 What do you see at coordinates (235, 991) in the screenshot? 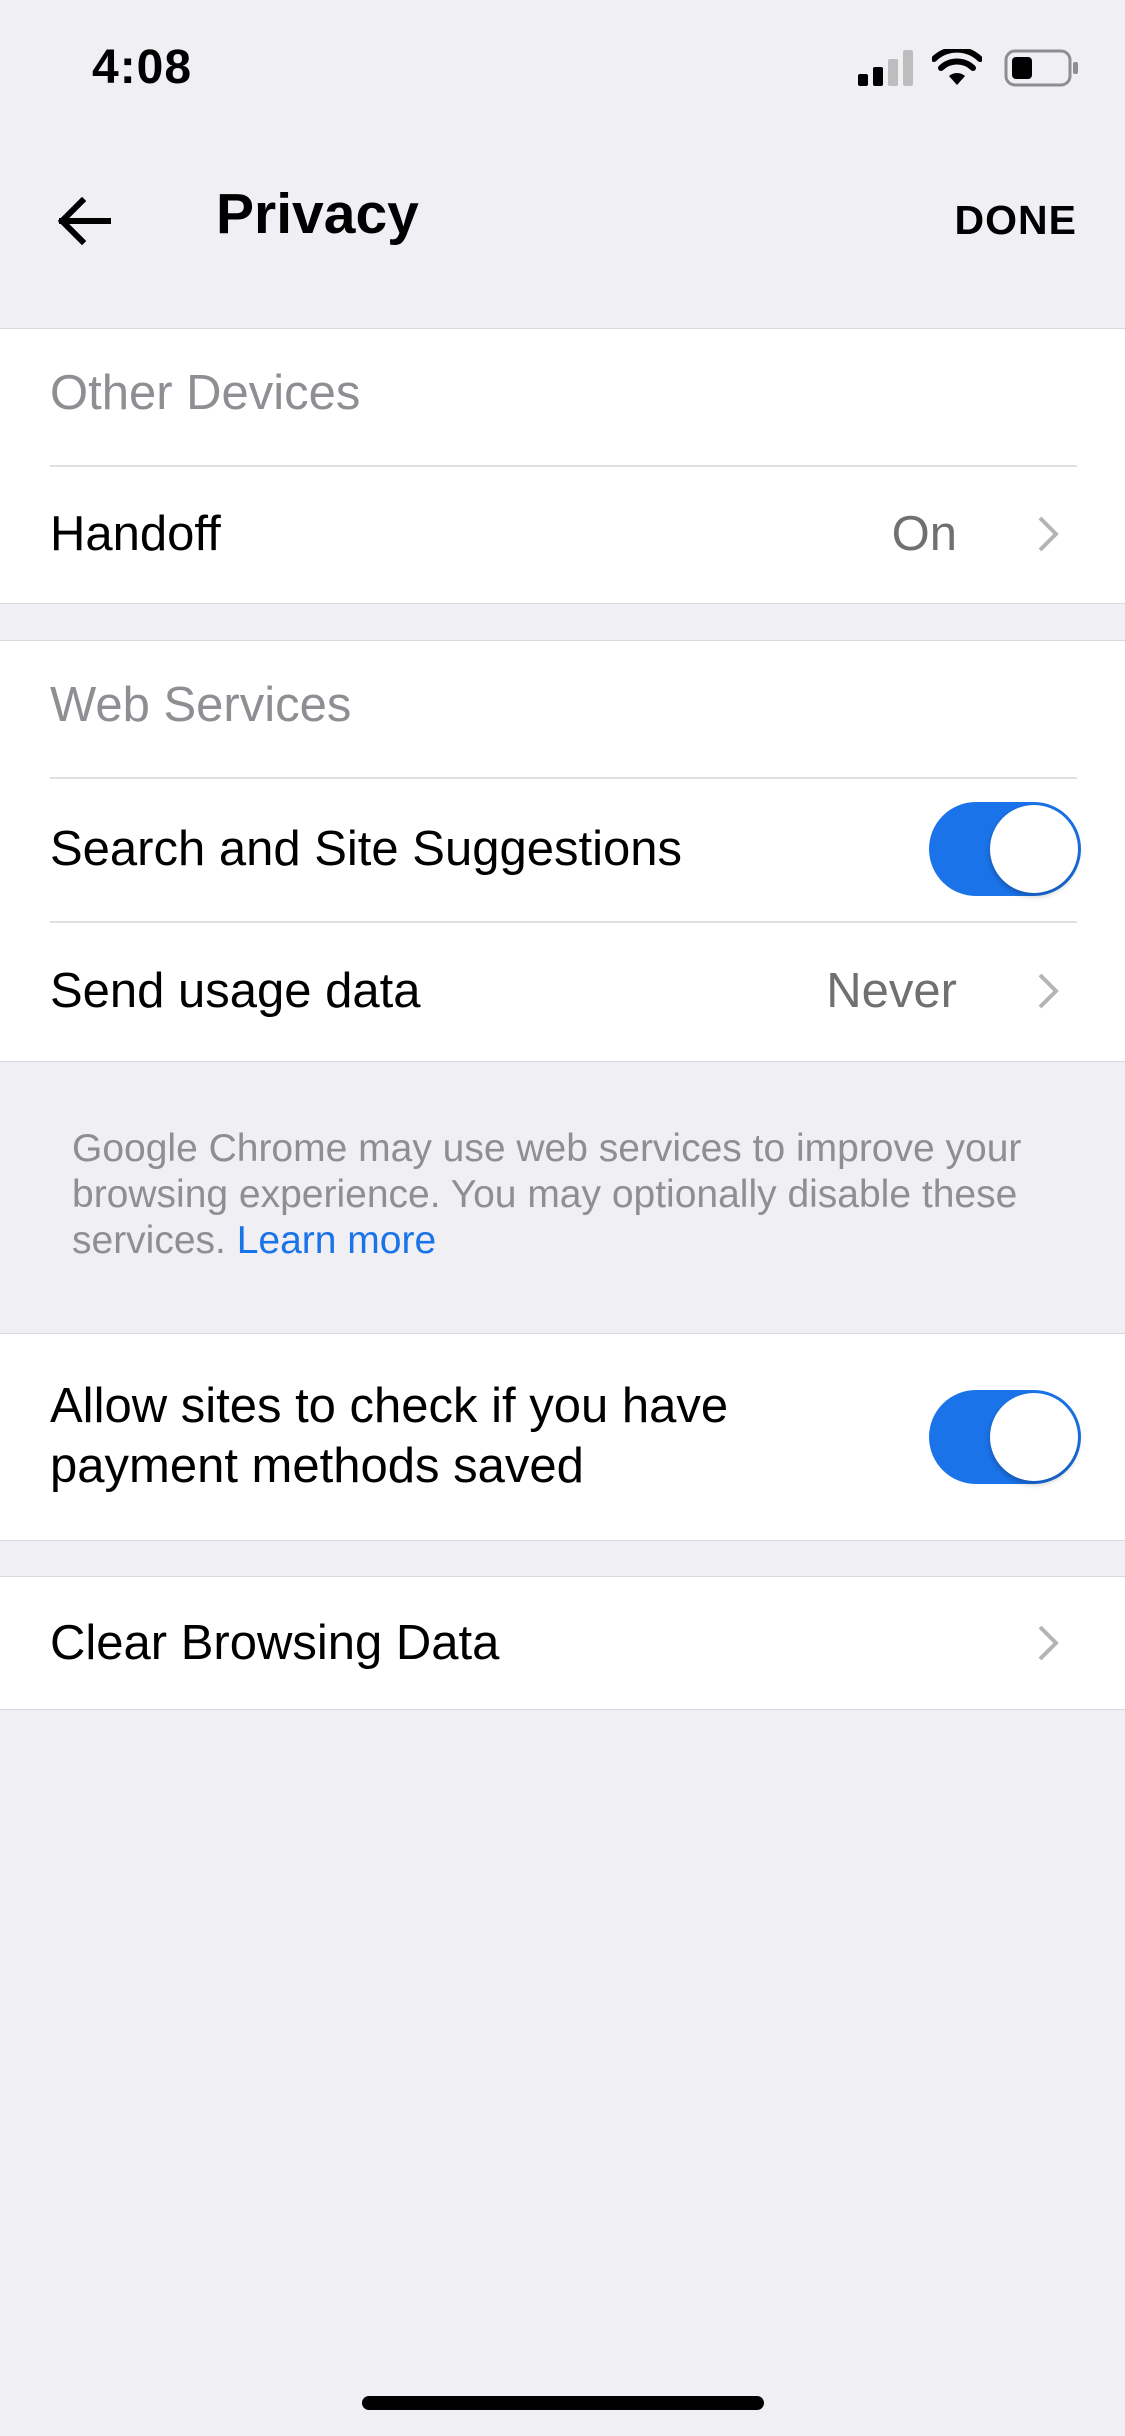
I see `send-usage-data-label: Send usage data` at bounding box center [235, 991].